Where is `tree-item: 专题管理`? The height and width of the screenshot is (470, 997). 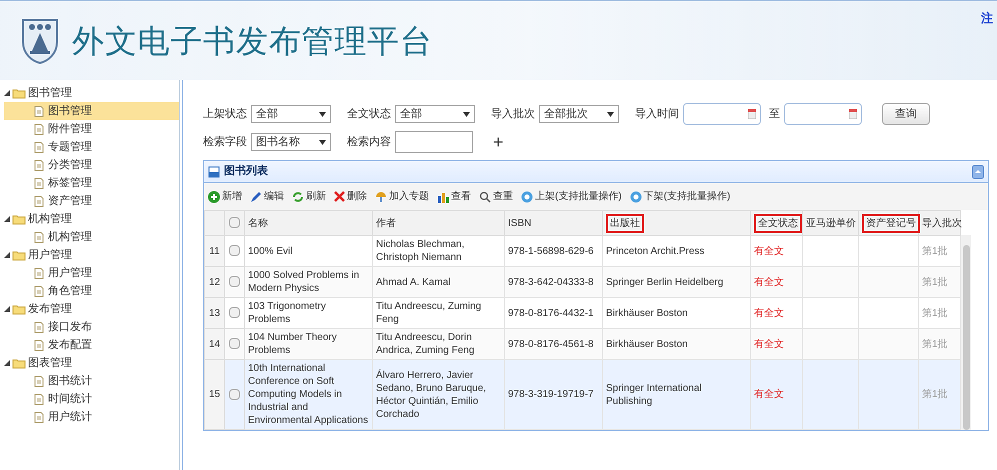 tree-item: 专题管理 is located at coordinates (91, 147).